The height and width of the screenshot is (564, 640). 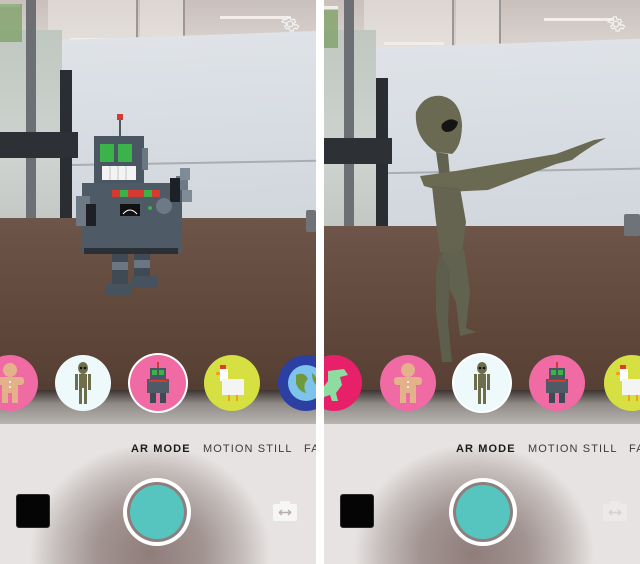 I want to click on sticker-dinosaur, so click(x=343, y=383).